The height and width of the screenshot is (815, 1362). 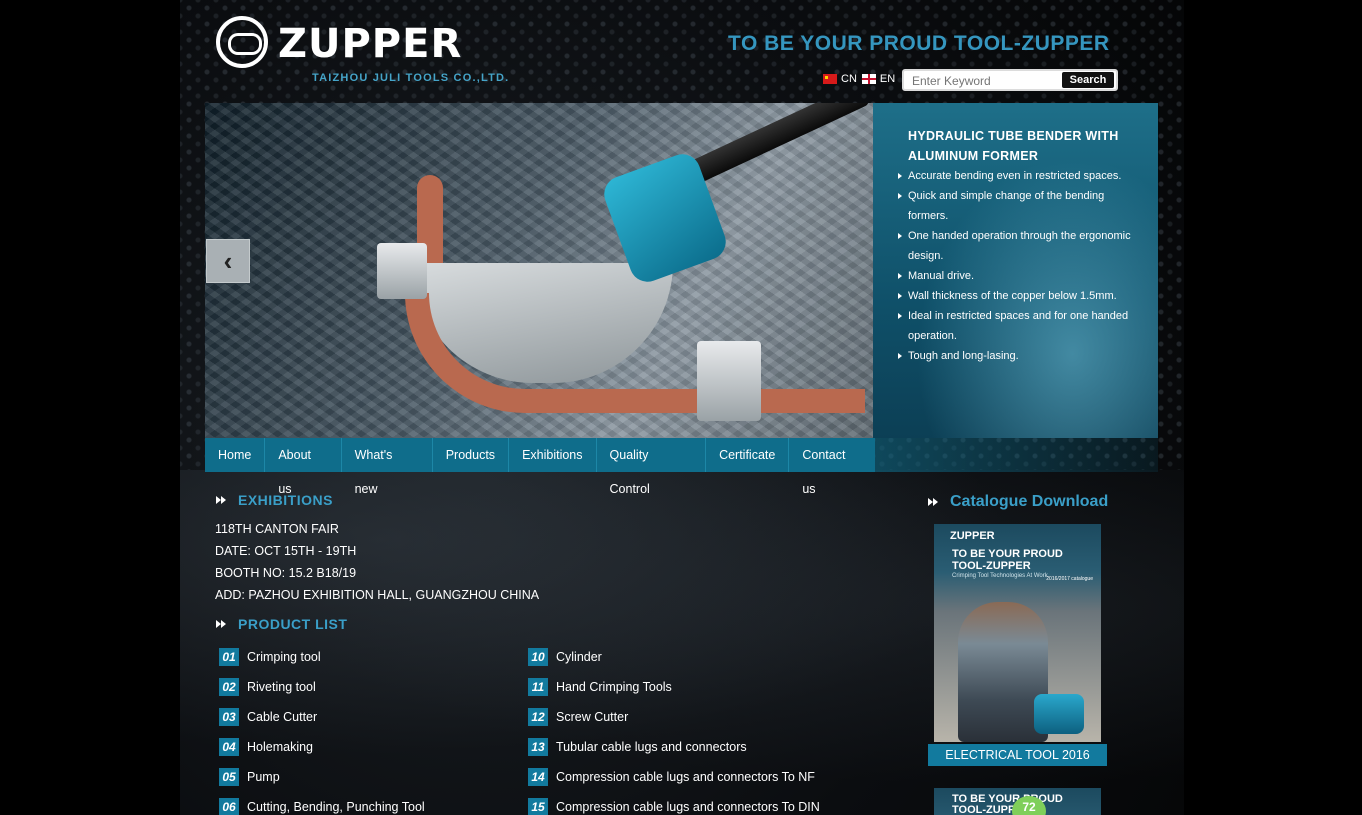 I want to click on product-number: 06, so click(x=229, y=806).